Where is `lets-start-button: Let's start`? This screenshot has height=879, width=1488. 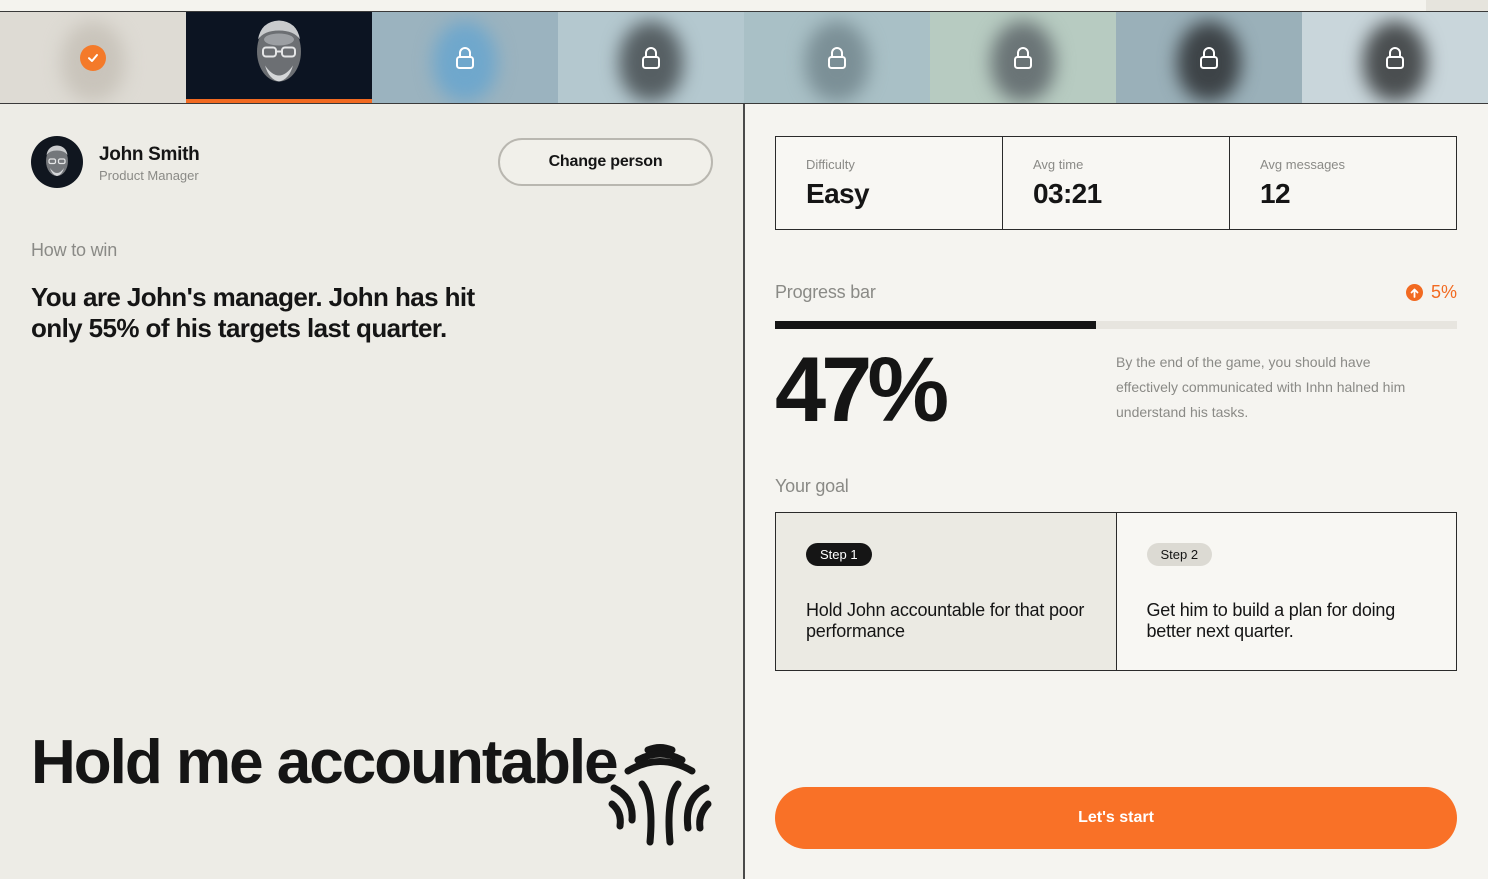 lets-start-button: Let's start is located at coordinates (1116, 818).